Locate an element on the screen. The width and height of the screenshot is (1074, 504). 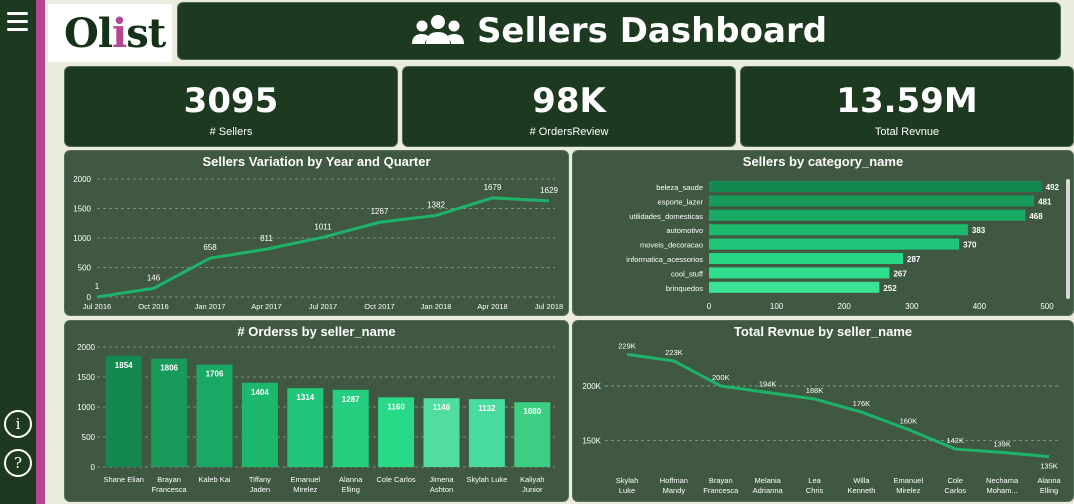
data-label: 383 is located at coordinates (979, 230).